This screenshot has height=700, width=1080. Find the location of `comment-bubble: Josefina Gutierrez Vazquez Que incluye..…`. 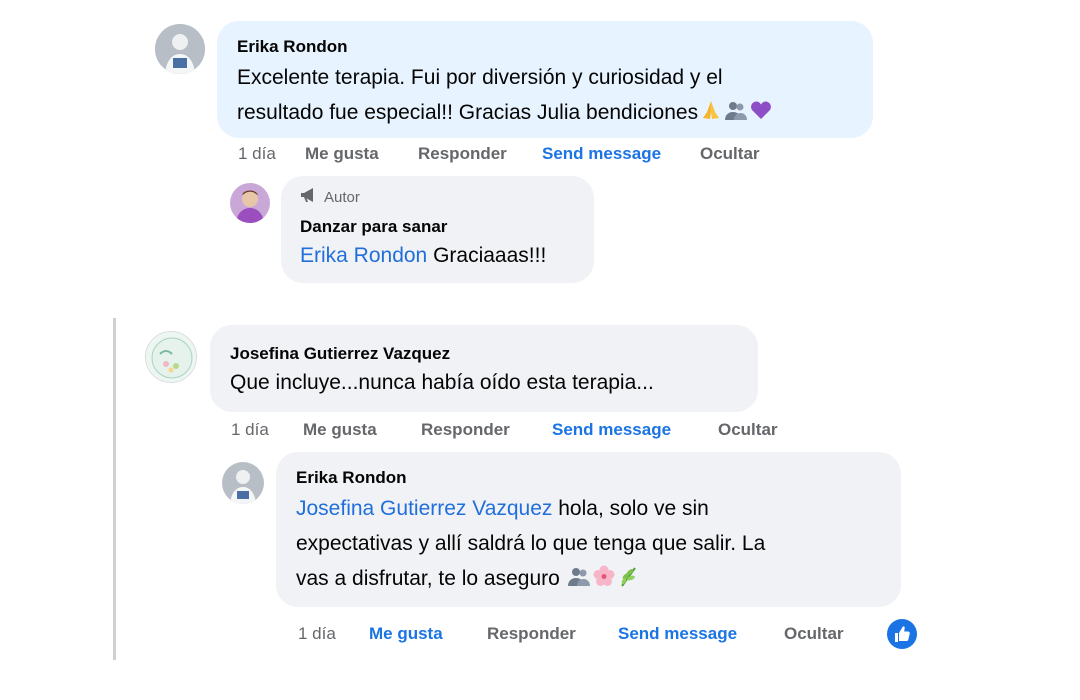

comment-bubble: Josefina Gutierrez Vazquez Que incluye..… is located at coordinates (484, 368).